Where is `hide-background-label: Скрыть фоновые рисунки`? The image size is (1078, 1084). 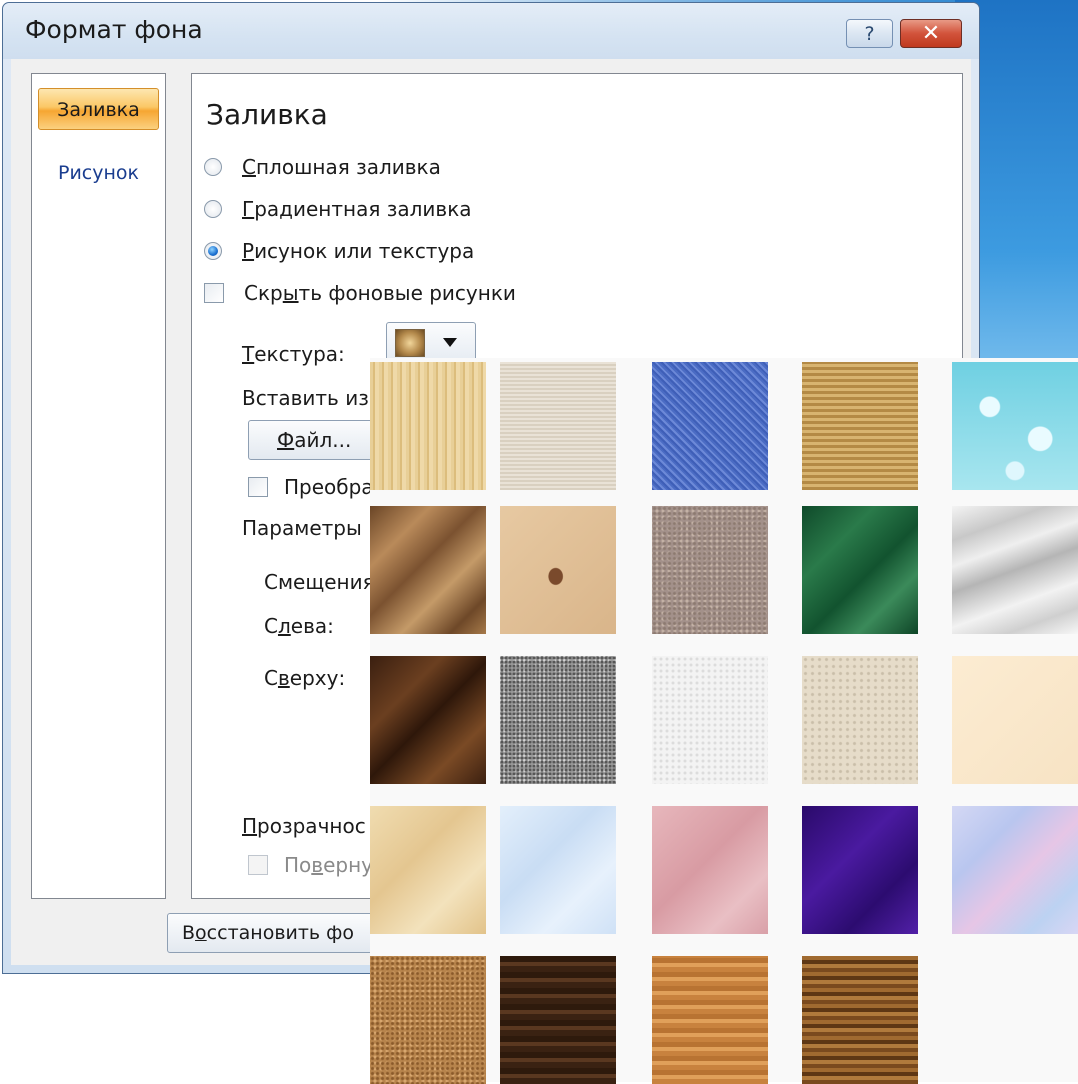
hide-background-label: Скрыть фоновые рисунки is located at coordinates (380, 293).